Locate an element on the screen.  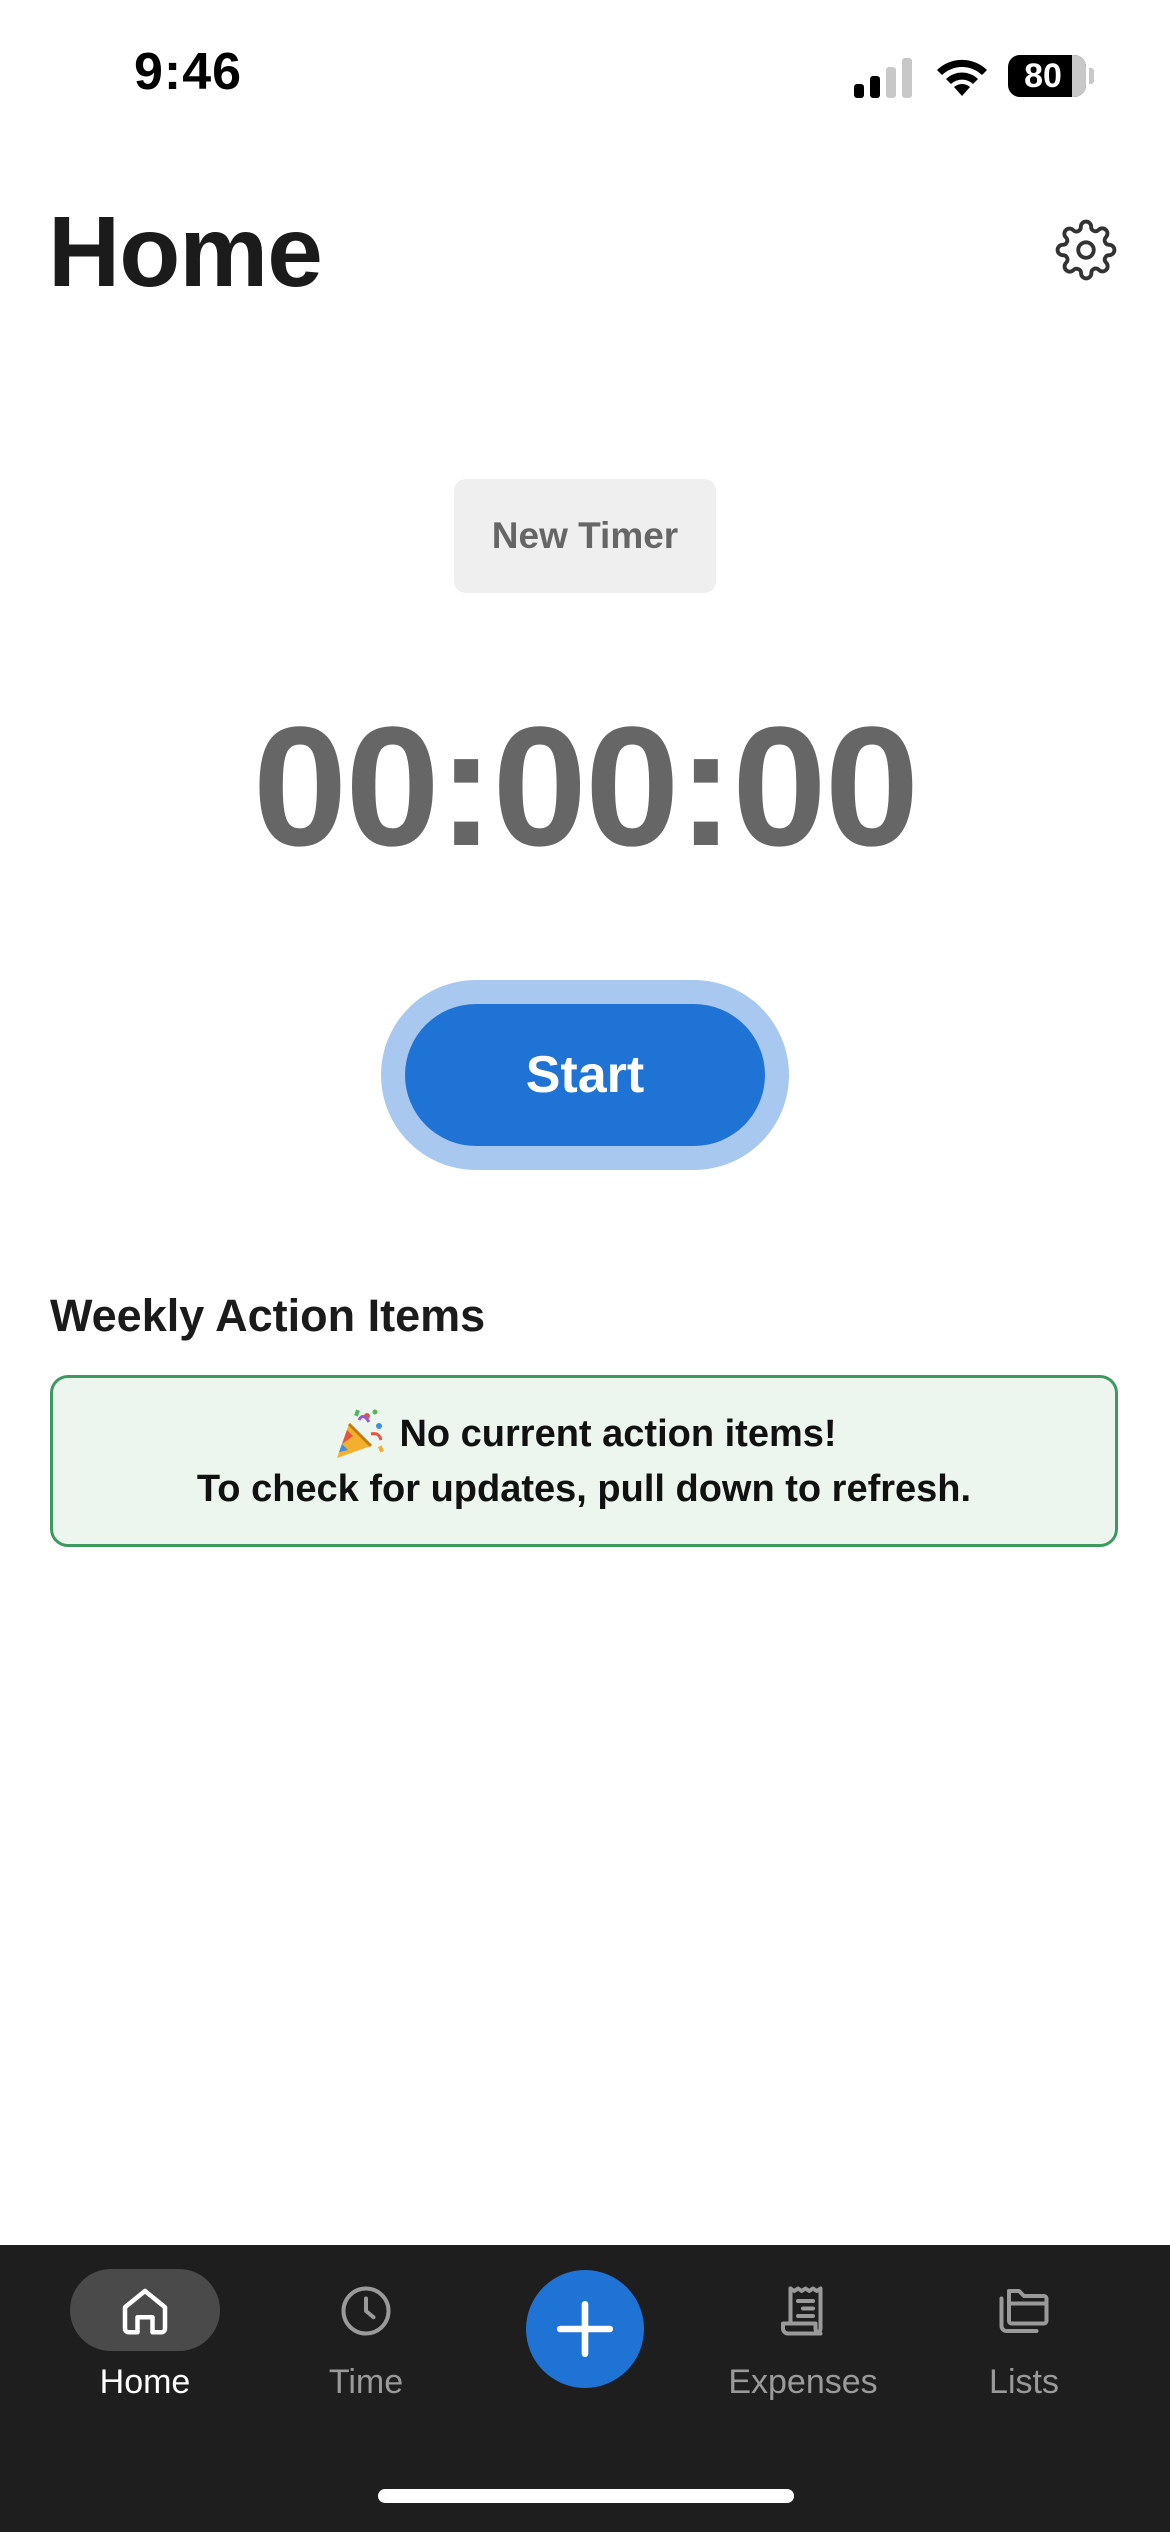
receipt-icon is located at coordinates (802, 2311).